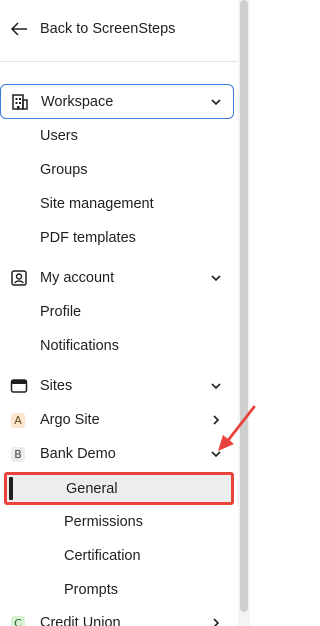 This screenshot has width=320, height=626. What do you see at coordinates (18, 420) in the screenshot?
I see `site-badge: A` at bounding box center [18, 420].